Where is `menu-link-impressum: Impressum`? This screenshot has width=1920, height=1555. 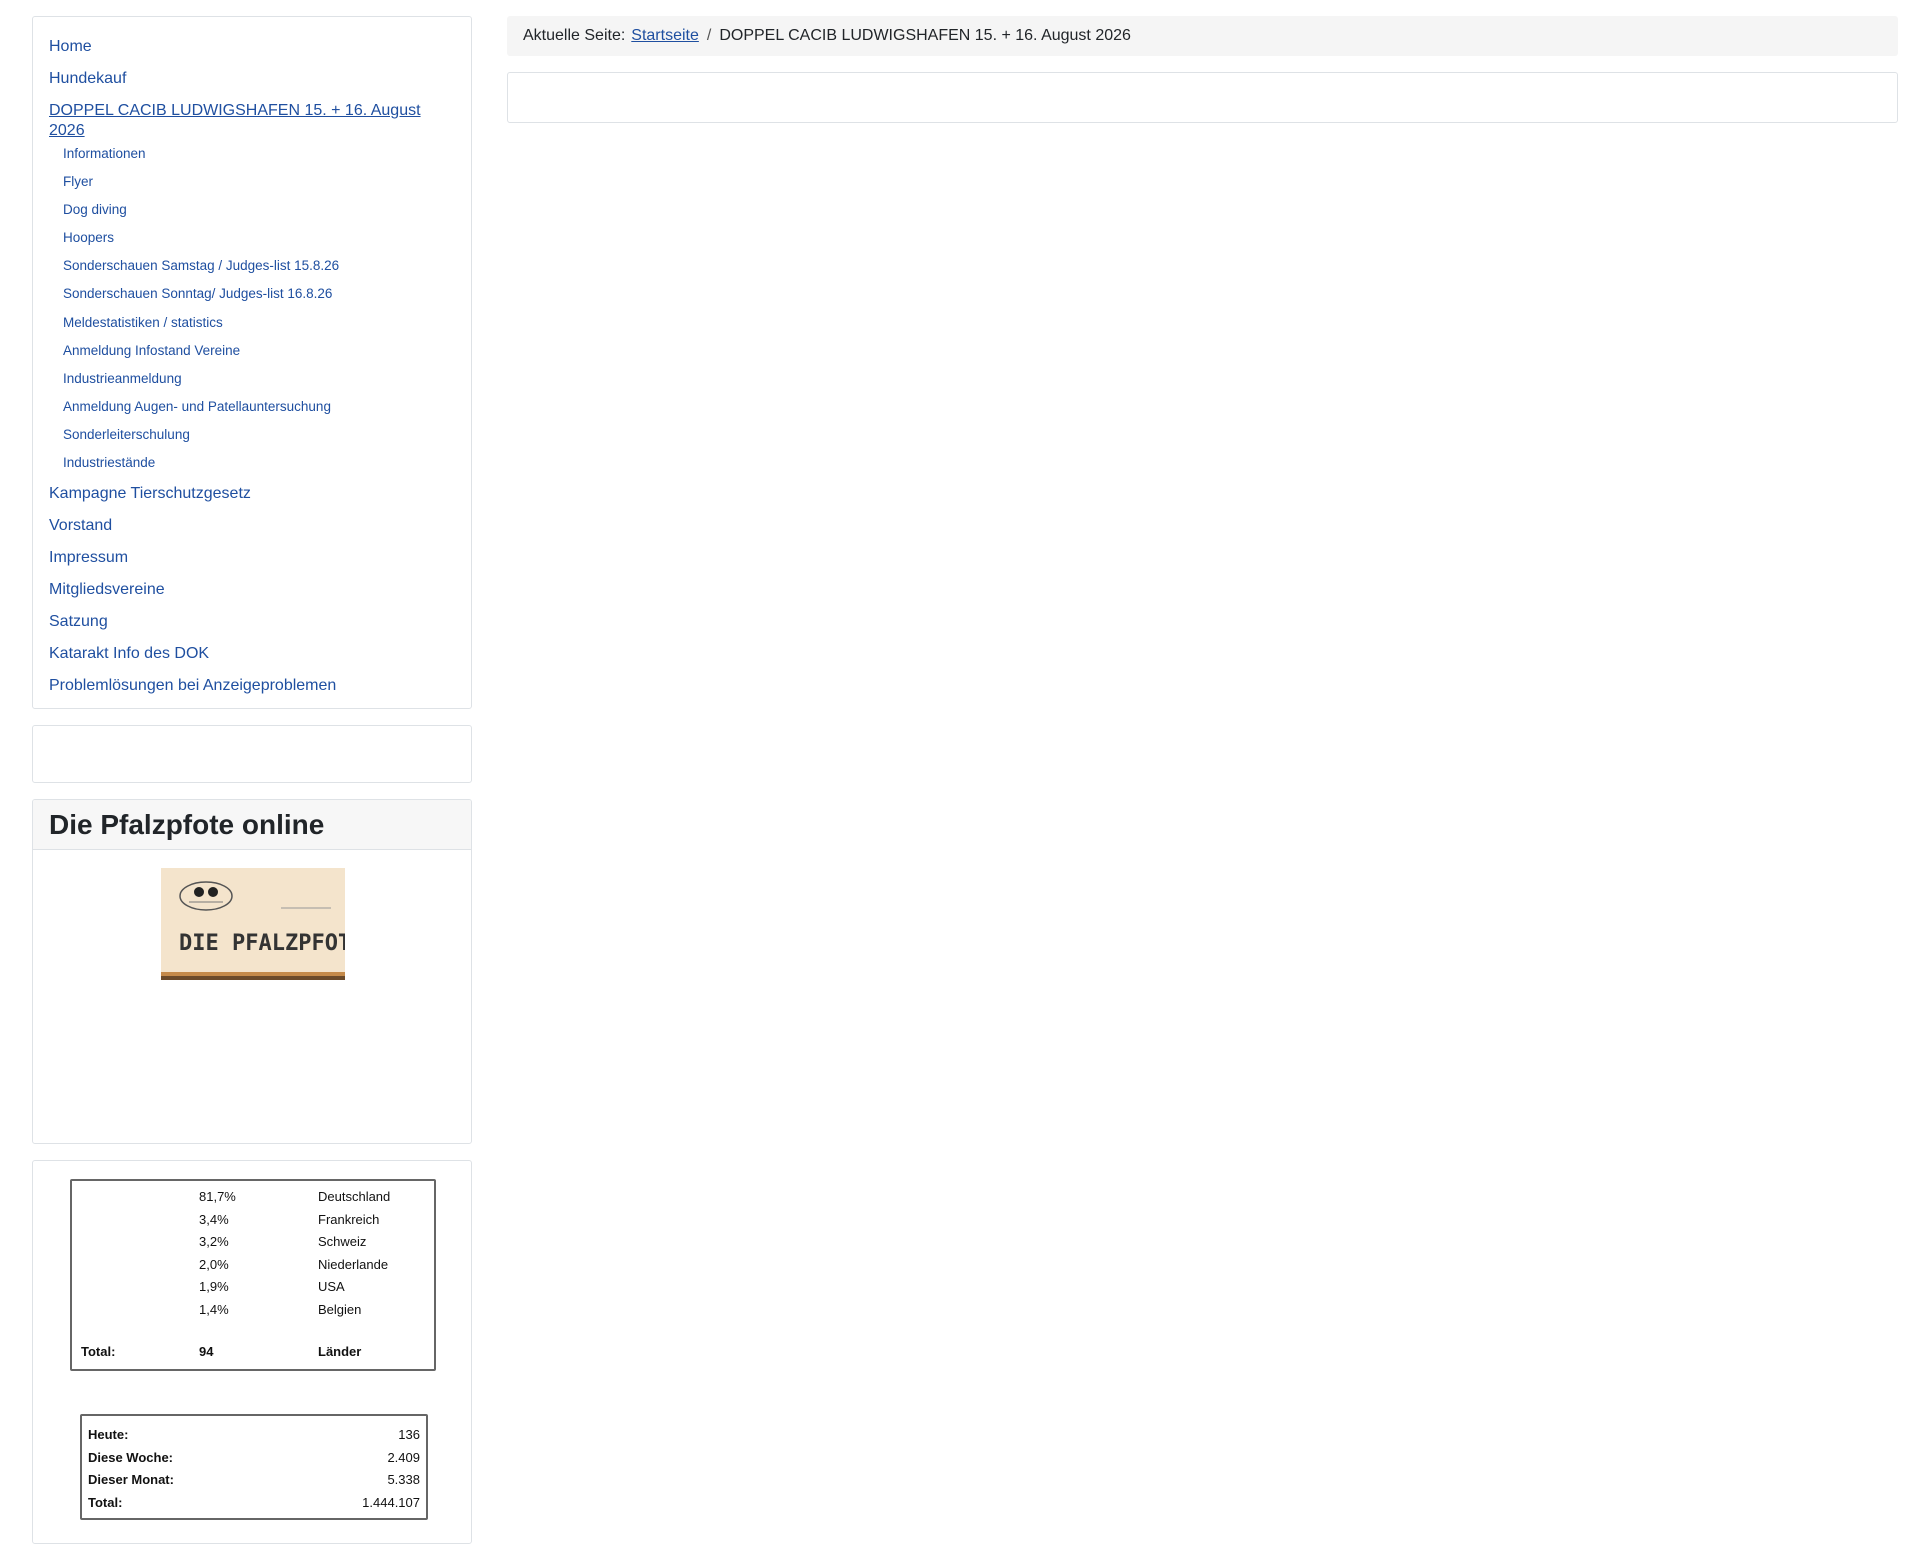
menu-link-impressum: Impressum is located at coordinates (88, 558).